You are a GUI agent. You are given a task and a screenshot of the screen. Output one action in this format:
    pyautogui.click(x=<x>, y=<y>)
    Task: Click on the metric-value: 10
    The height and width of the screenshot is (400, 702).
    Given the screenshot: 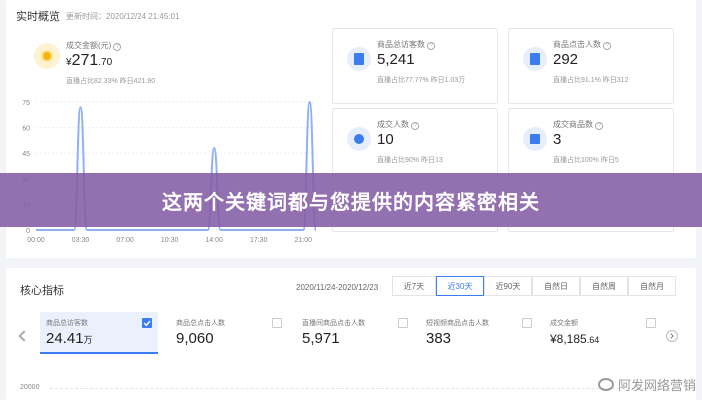 What is the action you would take?
    pyautogui.click(x=385, y=139)
    